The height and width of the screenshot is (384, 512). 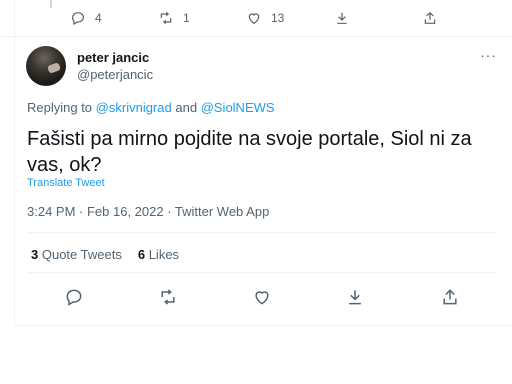 What do you see at coordinates (98, 18) in the screenshot?
I see `previous-reply-count: 4` at bounding box center [98, 18].